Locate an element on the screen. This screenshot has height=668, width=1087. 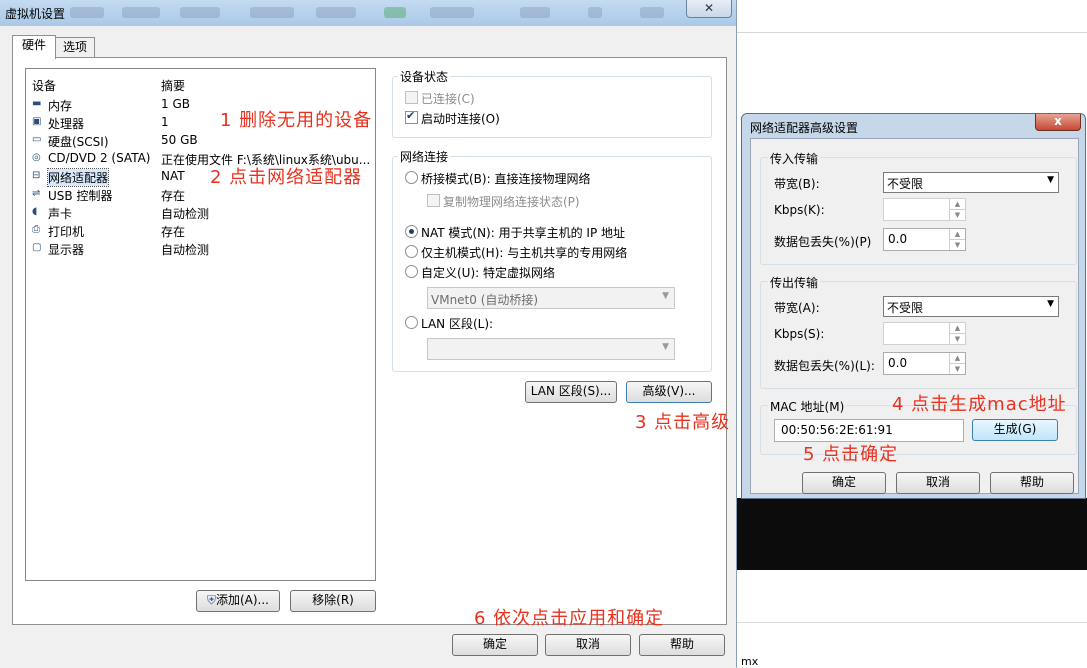
outgoing-bandwidth-select: 不受限 ▼ is located at coordinates (971, 306).